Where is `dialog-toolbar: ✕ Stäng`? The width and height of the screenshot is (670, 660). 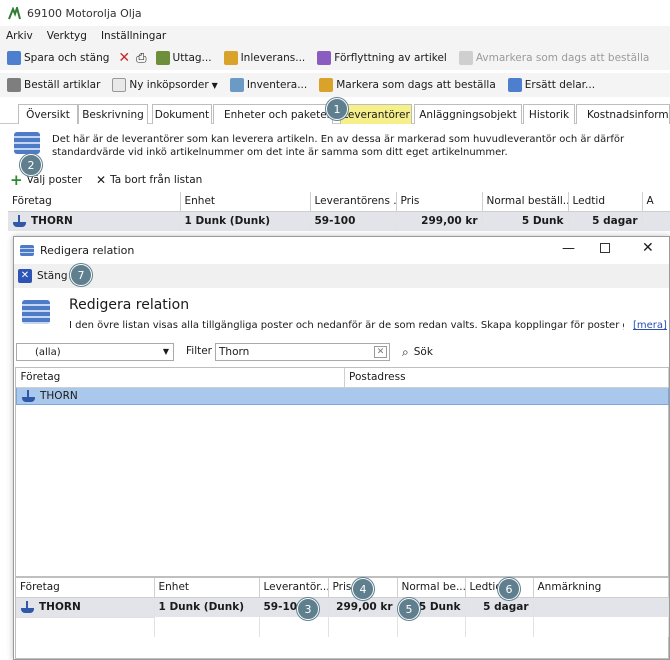 dialog-toolbar: ✕ Stäng is located at coordinates (341, 276).